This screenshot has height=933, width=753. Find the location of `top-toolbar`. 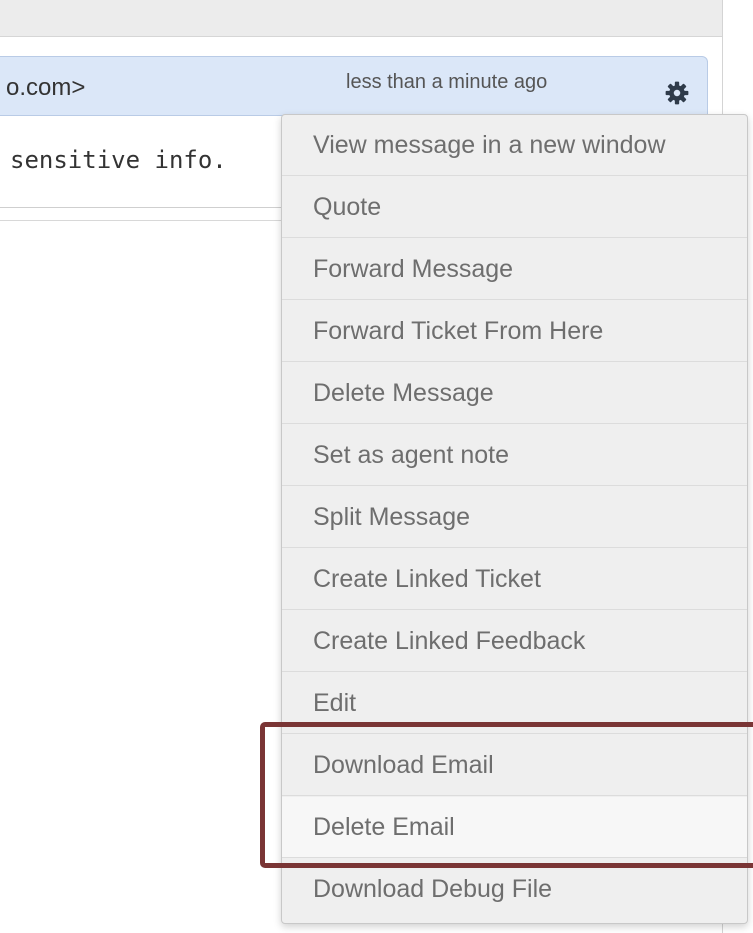

top-toolbar is located at coordinates (361, 18).